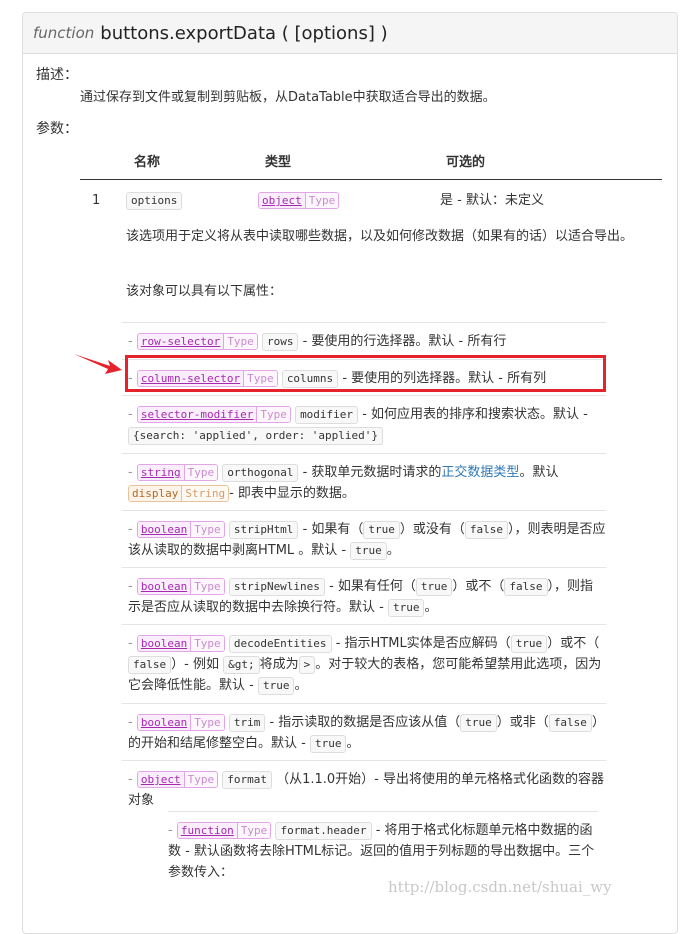 This screenshot has width=686, height=934. Describe the element at coordinates (492, 200) in the screenshot. I see `param-optional: 是 - 默认：未定义` at that location.